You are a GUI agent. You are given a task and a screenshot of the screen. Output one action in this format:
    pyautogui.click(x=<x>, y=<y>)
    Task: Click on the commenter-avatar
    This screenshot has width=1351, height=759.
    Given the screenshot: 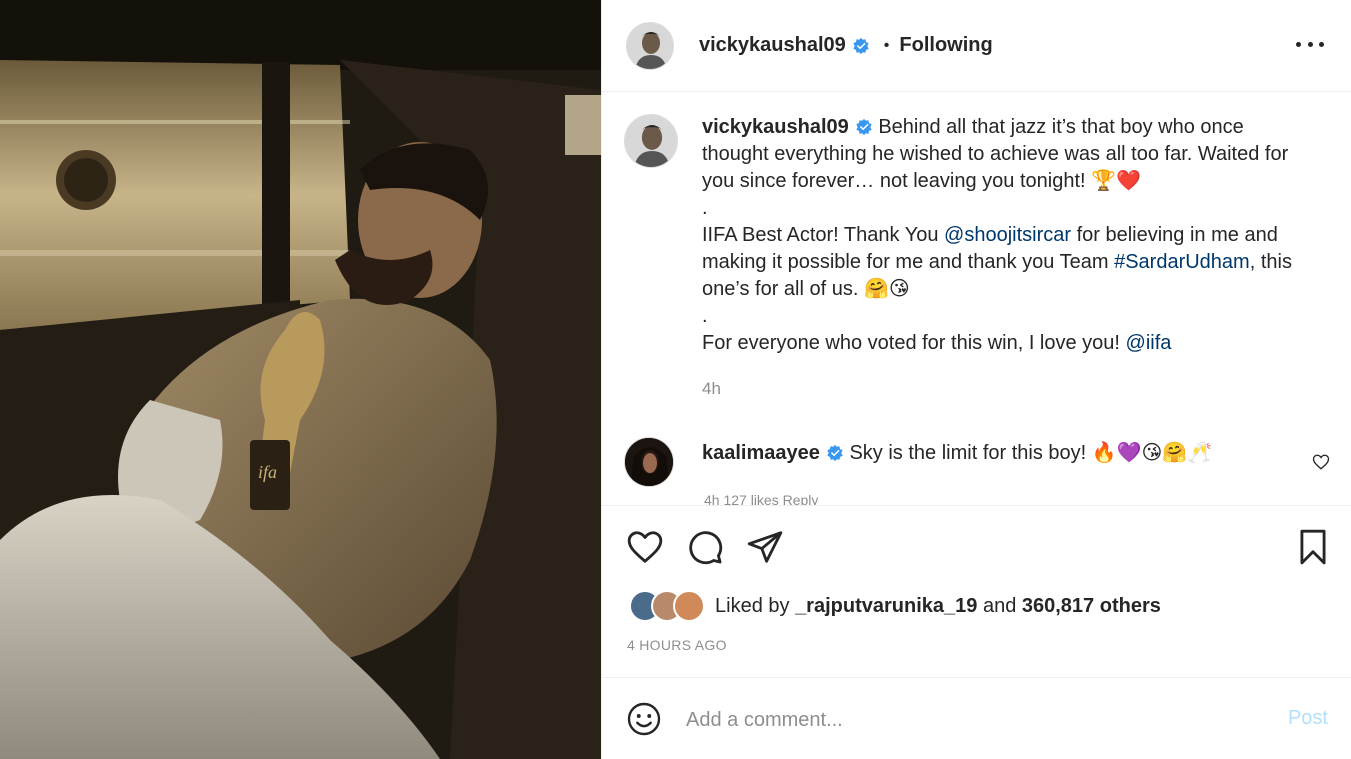 What is the action you would take?
    pyautogui.click(x=649, y=462)
    